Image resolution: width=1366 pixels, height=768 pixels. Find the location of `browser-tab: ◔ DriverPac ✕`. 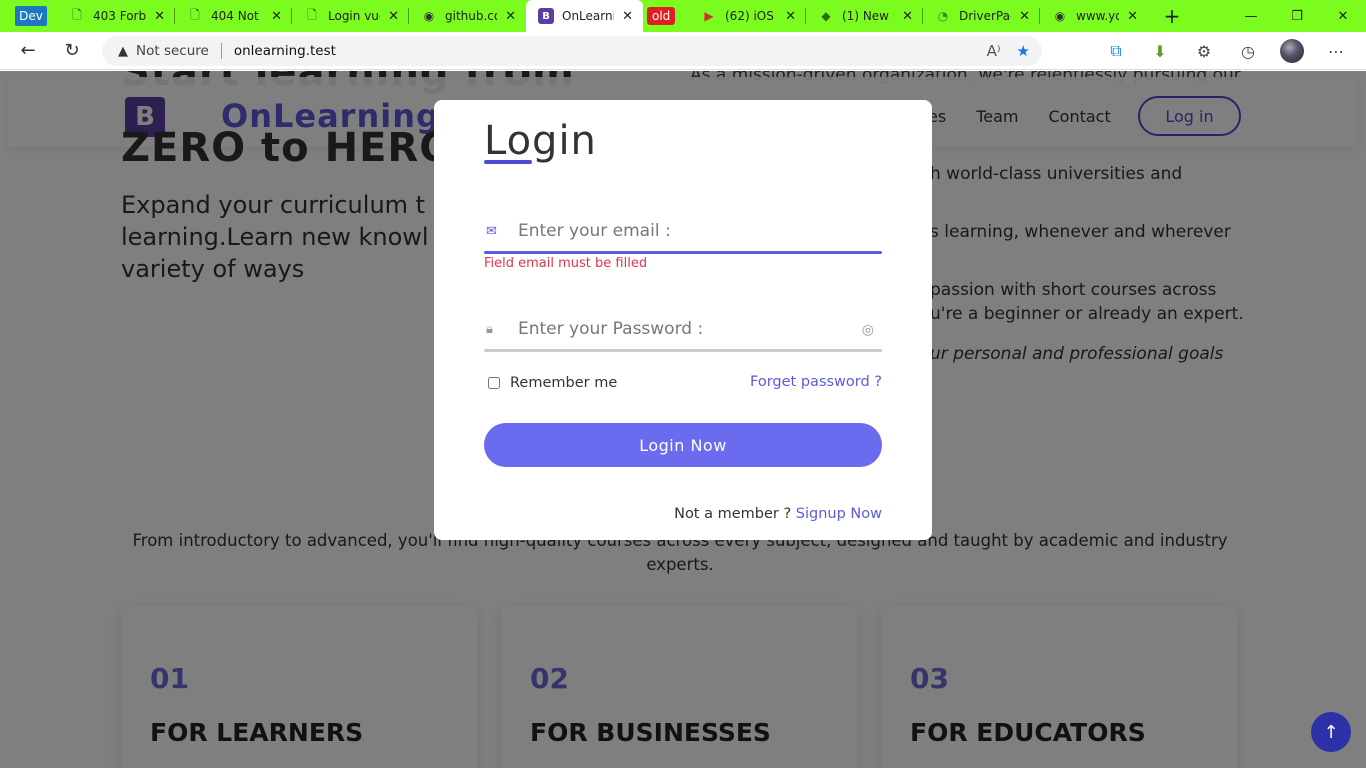

browser-tab: ◔ DriverPac ✕ is located at coordinates (981, 16).